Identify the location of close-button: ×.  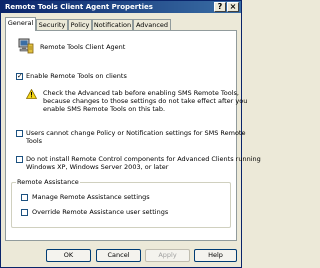
(233, 7).